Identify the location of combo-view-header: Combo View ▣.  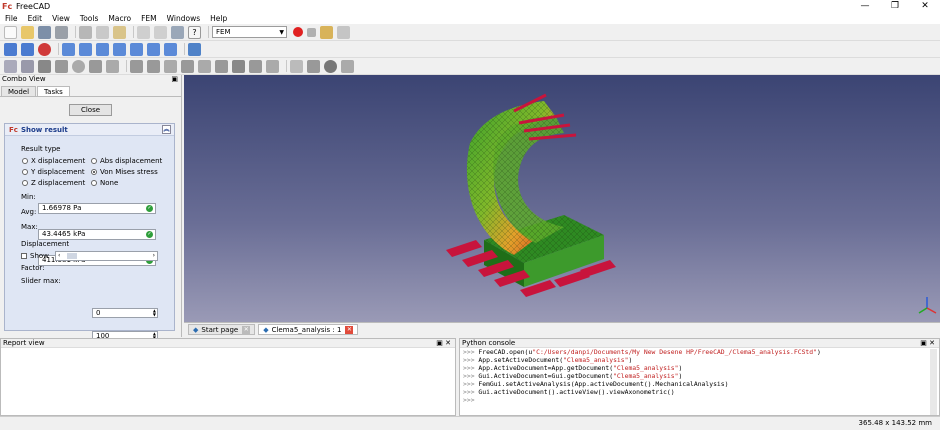
(90, 80).